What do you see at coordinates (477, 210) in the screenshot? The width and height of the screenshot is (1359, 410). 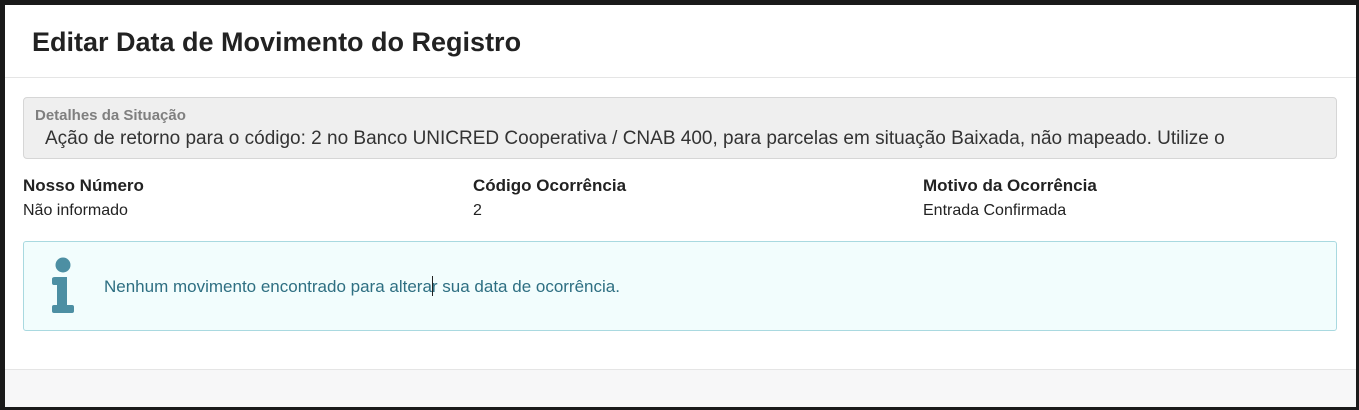 I see `codigo-ocorrencia-value: 2` at bounding box center [477, 210].